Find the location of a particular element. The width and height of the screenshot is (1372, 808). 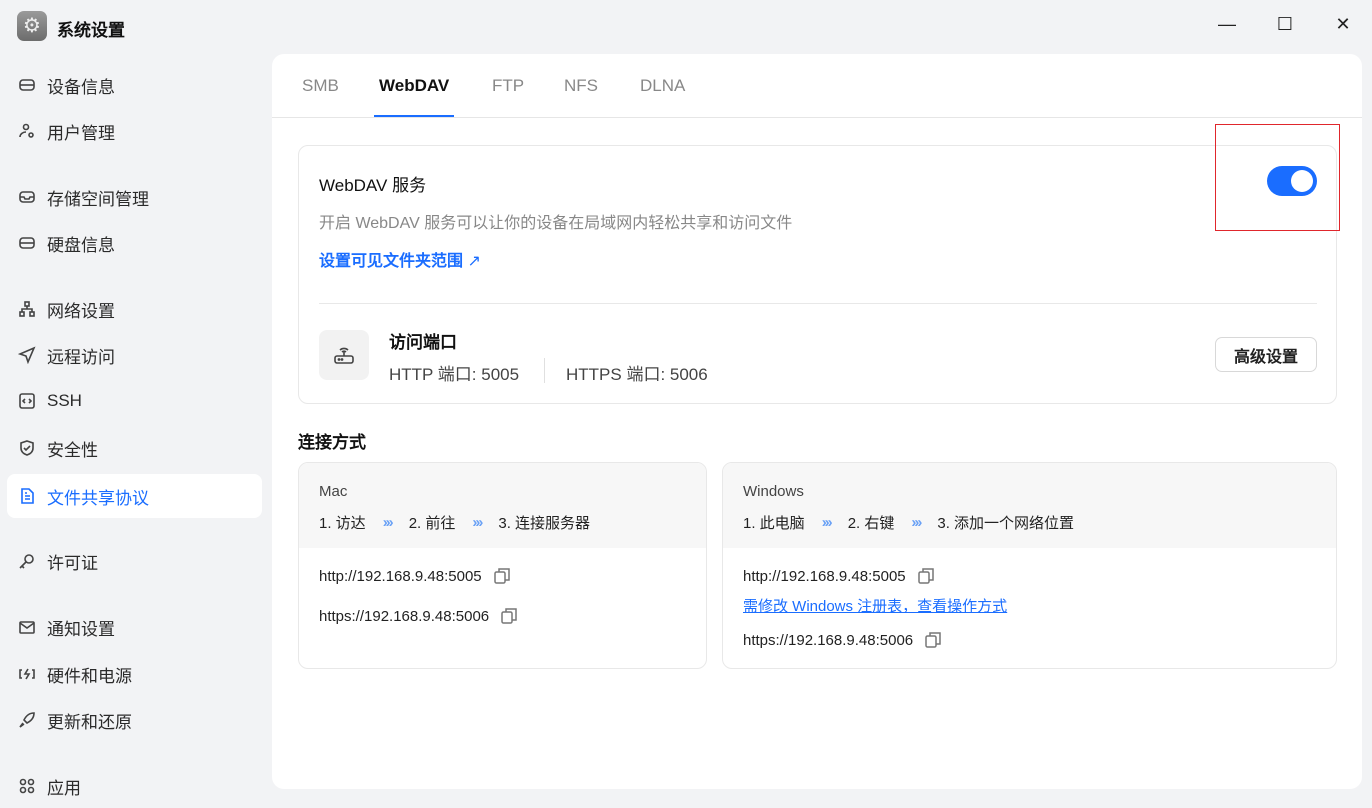

tab-dlna: DLNA is located at coordinates (662, 95).